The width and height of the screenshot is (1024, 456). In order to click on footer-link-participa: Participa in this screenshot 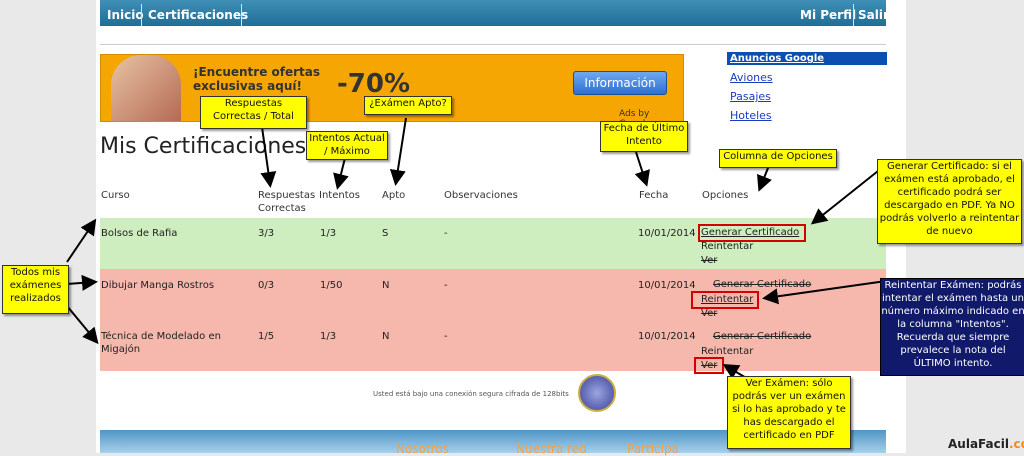, I will do `click(653, 449)`.